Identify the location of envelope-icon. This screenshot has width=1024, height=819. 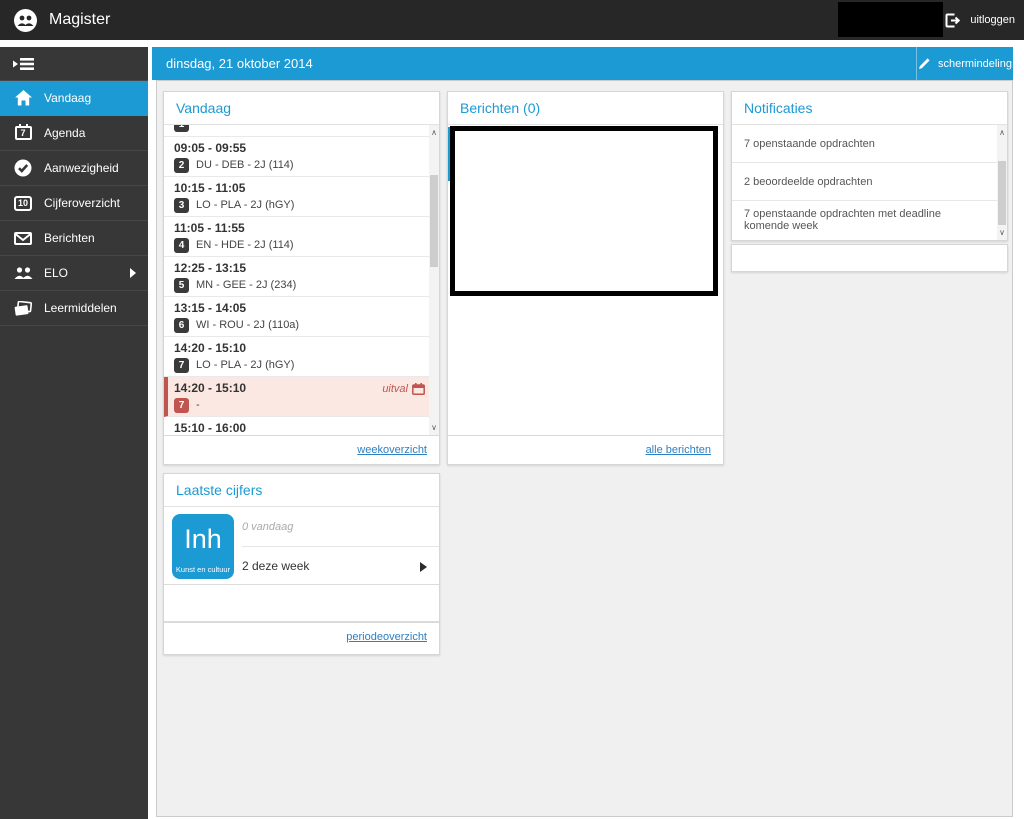
(23, 238).